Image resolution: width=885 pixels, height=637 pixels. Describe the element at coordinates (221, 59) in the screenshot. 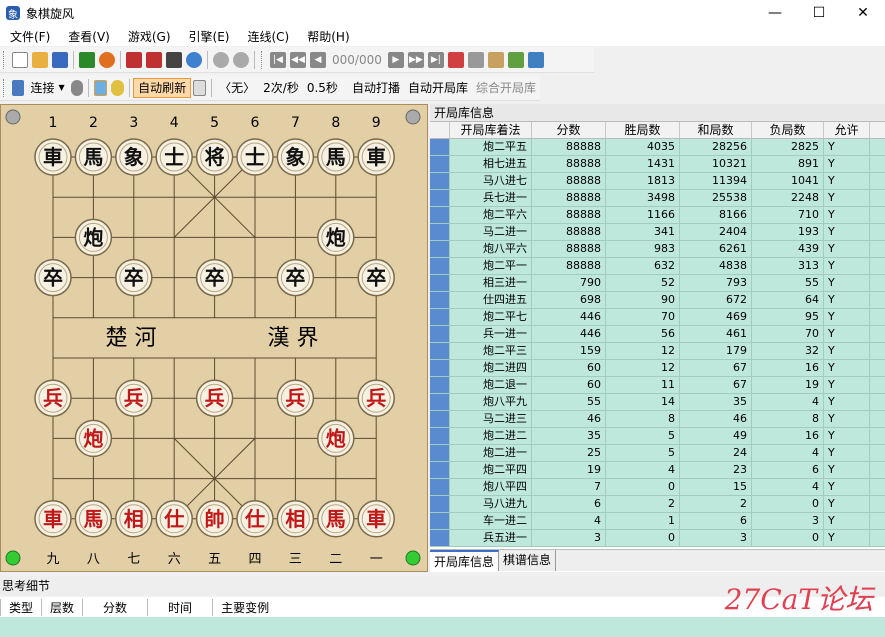

I see `stop-icon` at that location.